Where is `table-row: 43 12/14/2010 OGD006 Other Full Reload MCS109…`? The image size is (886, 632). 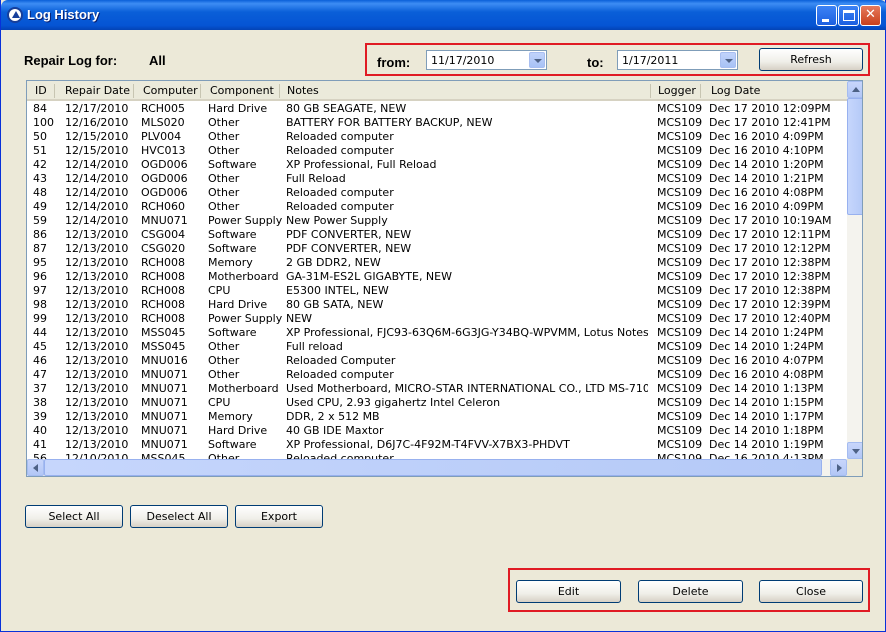 table-row: 43 12/14/2010 OGD006 Other Full Reload MCS109… is located at coordinates (437, 179).